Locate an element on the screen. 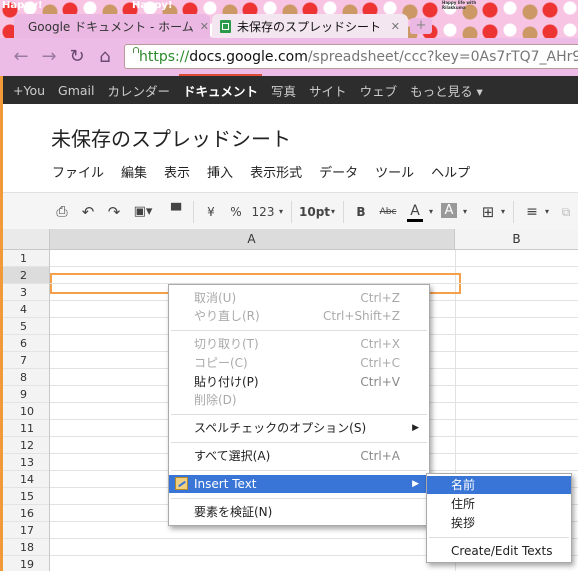  row-header: 3 is located at coordinates (26, 292).